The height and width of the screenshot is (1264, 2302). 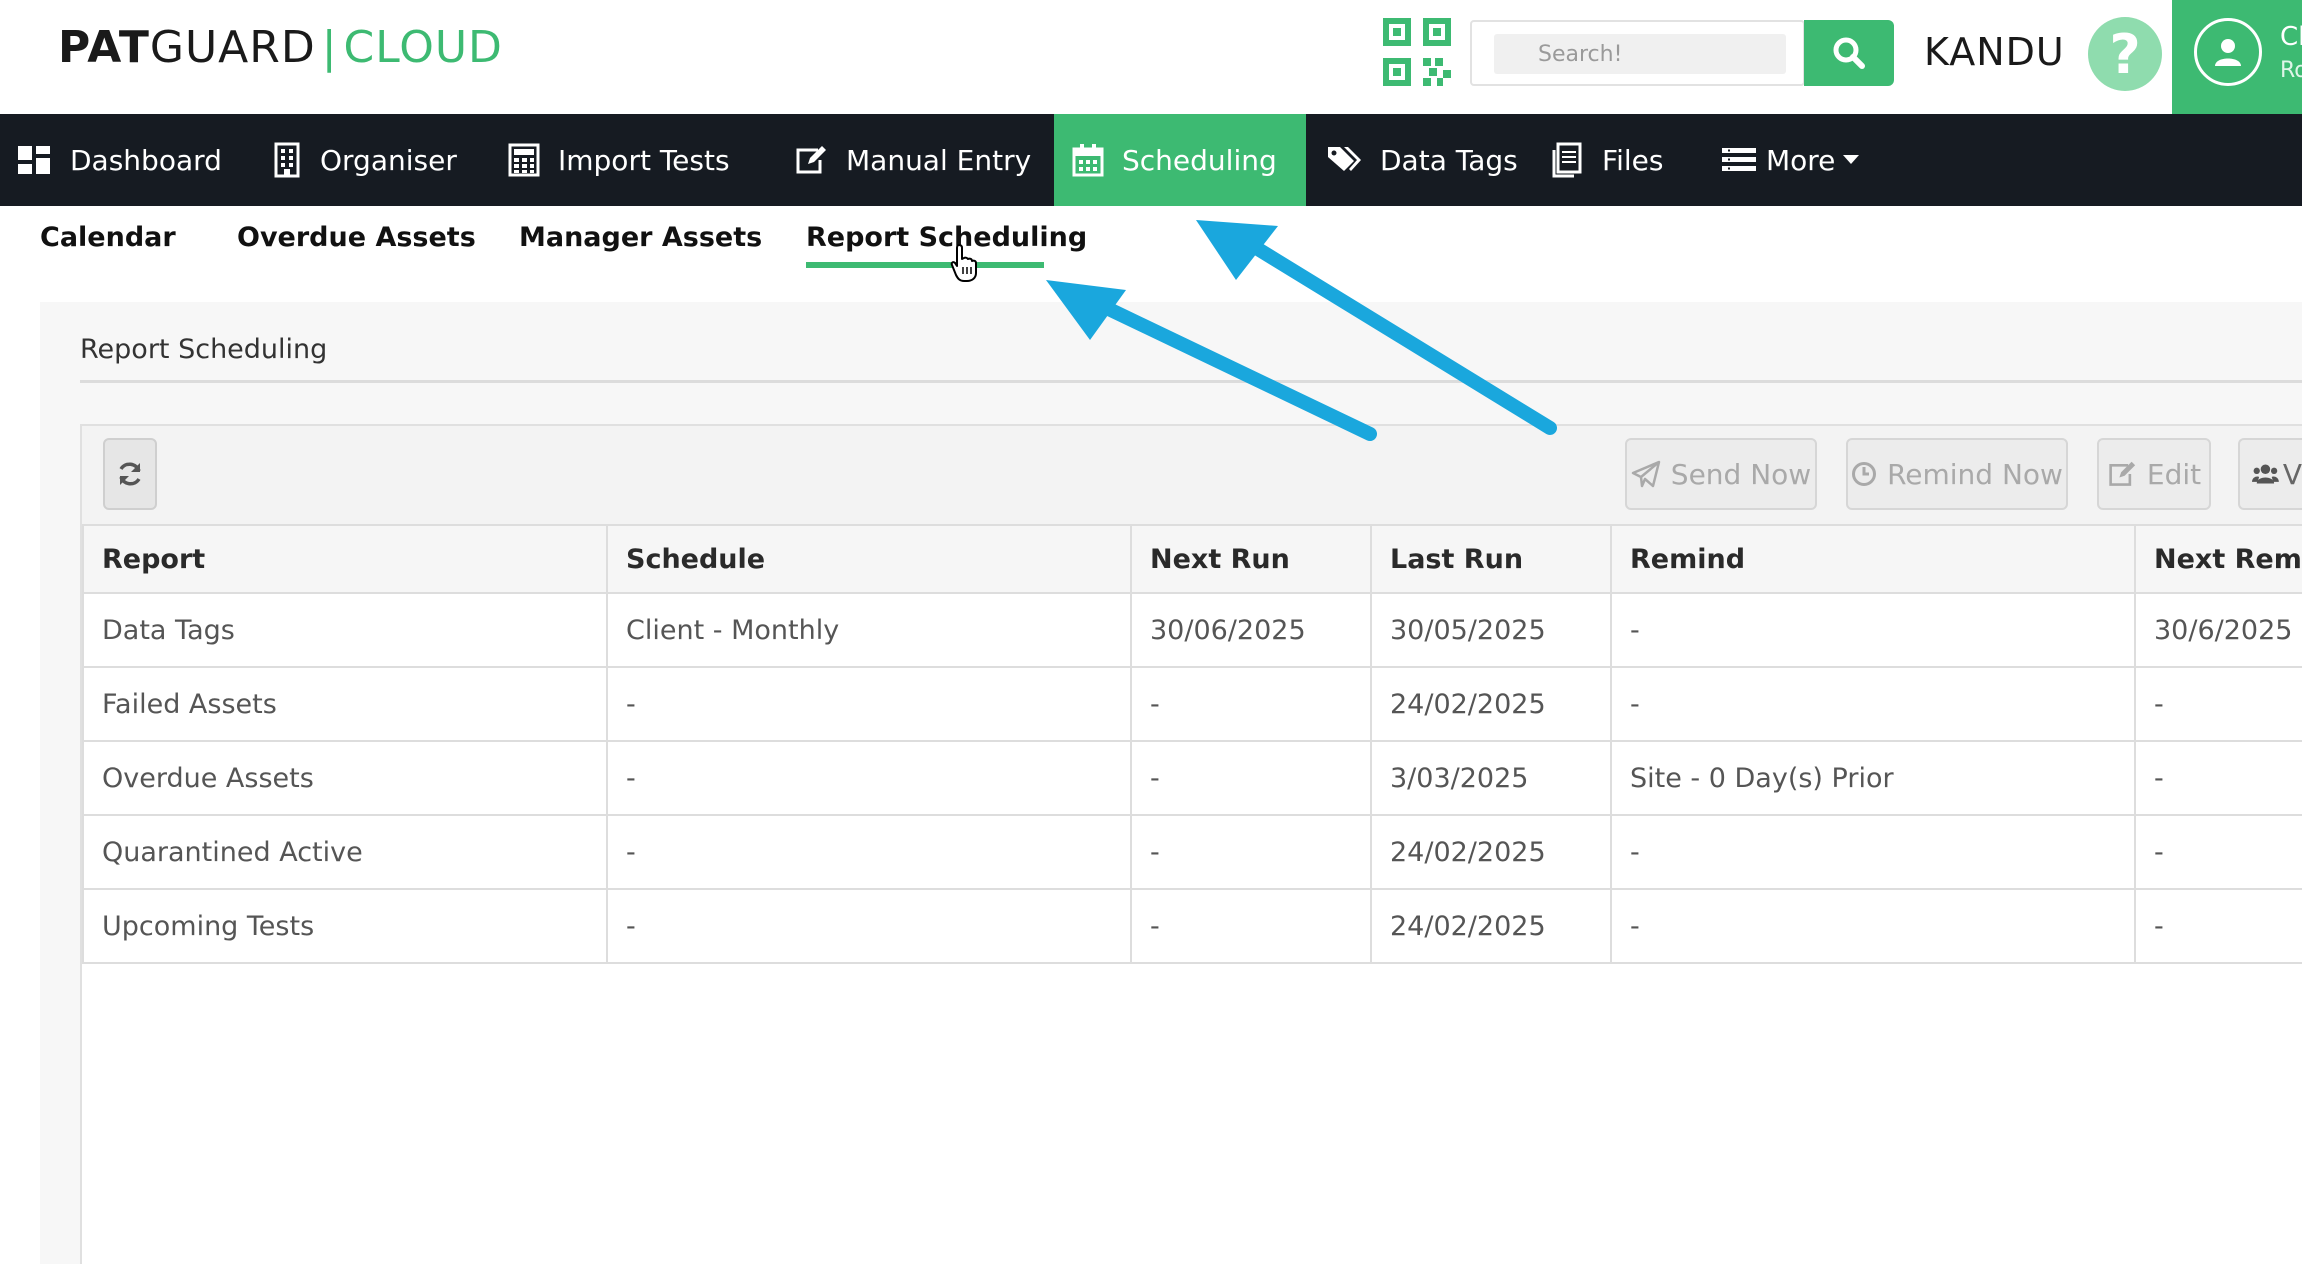 I want to click on logo-pat: PAT, so click(x=104, y=47).